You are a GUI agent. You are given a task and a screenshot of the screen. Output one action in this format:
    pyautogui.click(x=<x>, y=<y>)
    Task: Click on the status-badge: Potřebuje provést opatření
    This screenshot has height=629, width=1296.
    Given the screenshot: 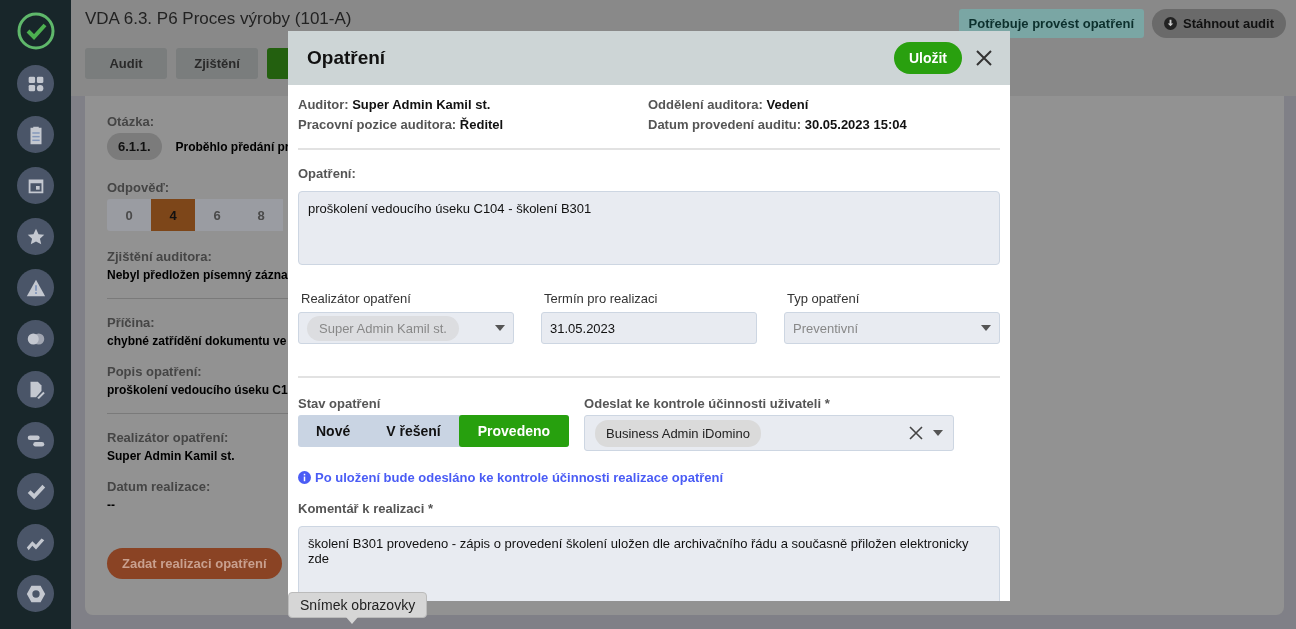 What is the action you would take?
    pyautogui.click(x=1051, y=23)
    